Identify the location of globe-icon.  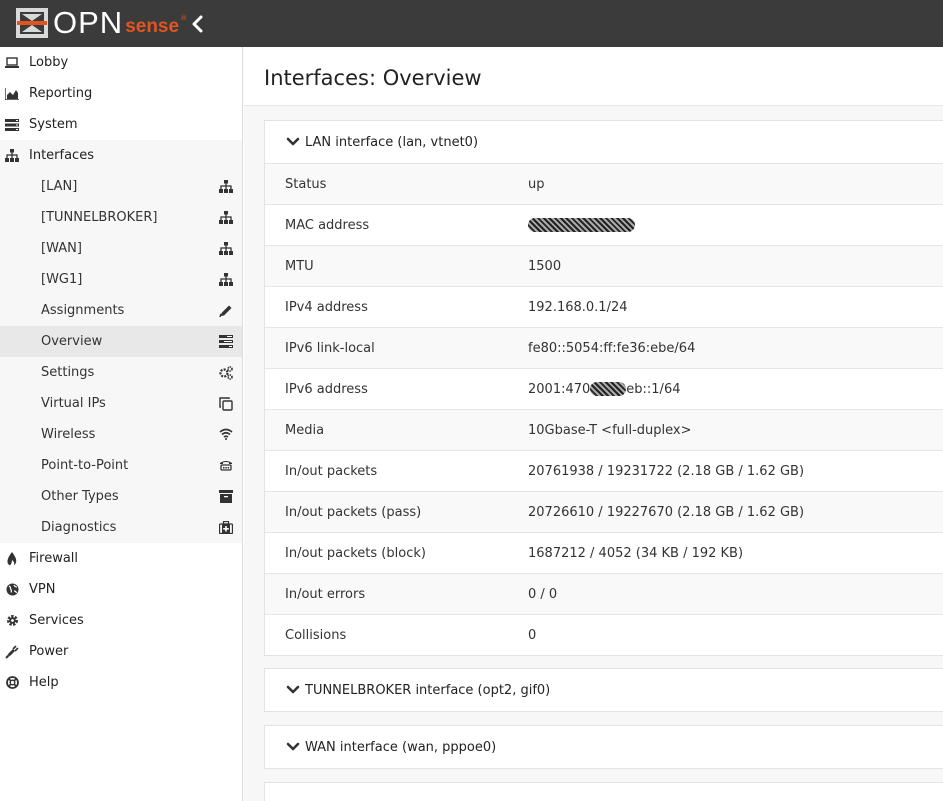
(12, 590).